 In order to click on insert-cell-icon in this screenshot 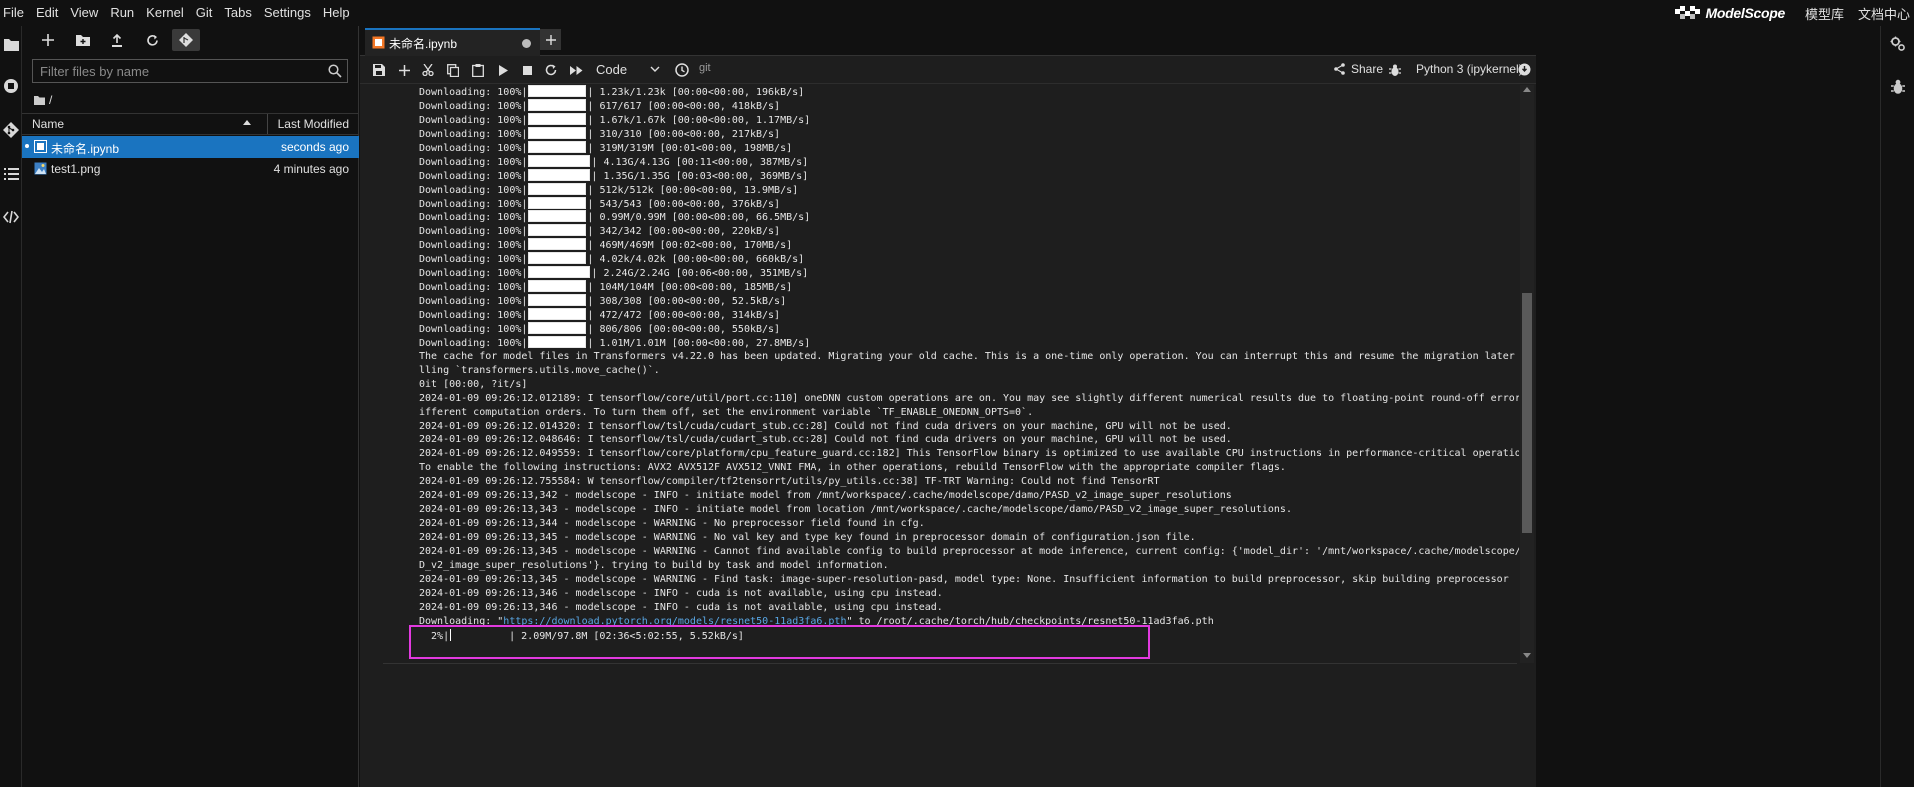, I will do `click(404, 70)`.